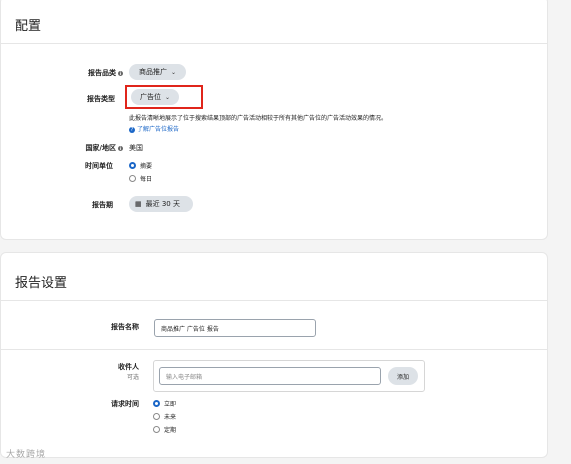  I want to click on config-title: 配置, so click(28, 26).